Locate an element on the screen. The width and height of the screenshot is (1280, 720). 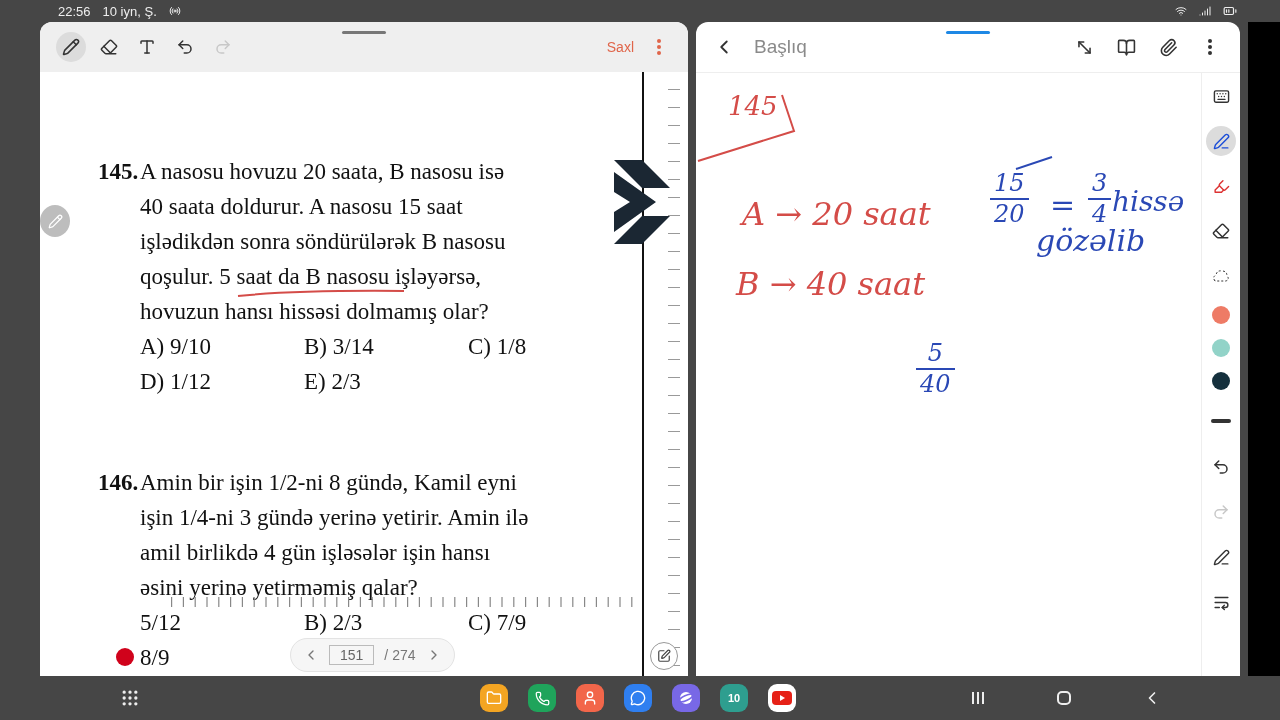
files-app-icon is located at coordinates (494, 698).